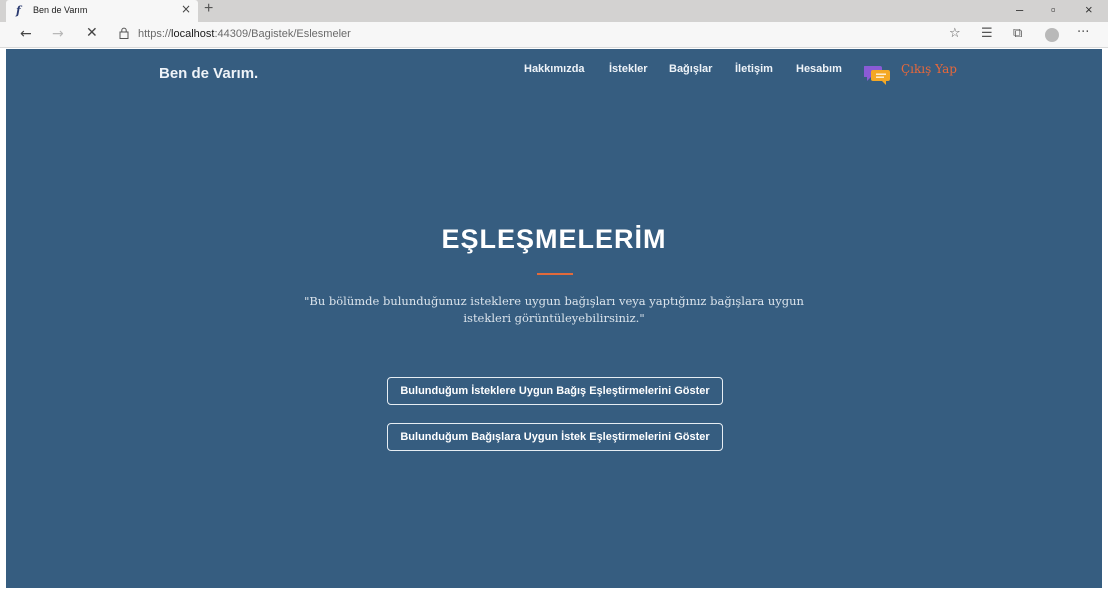 This screenshot has height=592, width=1108. Describe the element at coordinates (92, 33) in the screenshot. I see `stop-icon: ✕` at that location.